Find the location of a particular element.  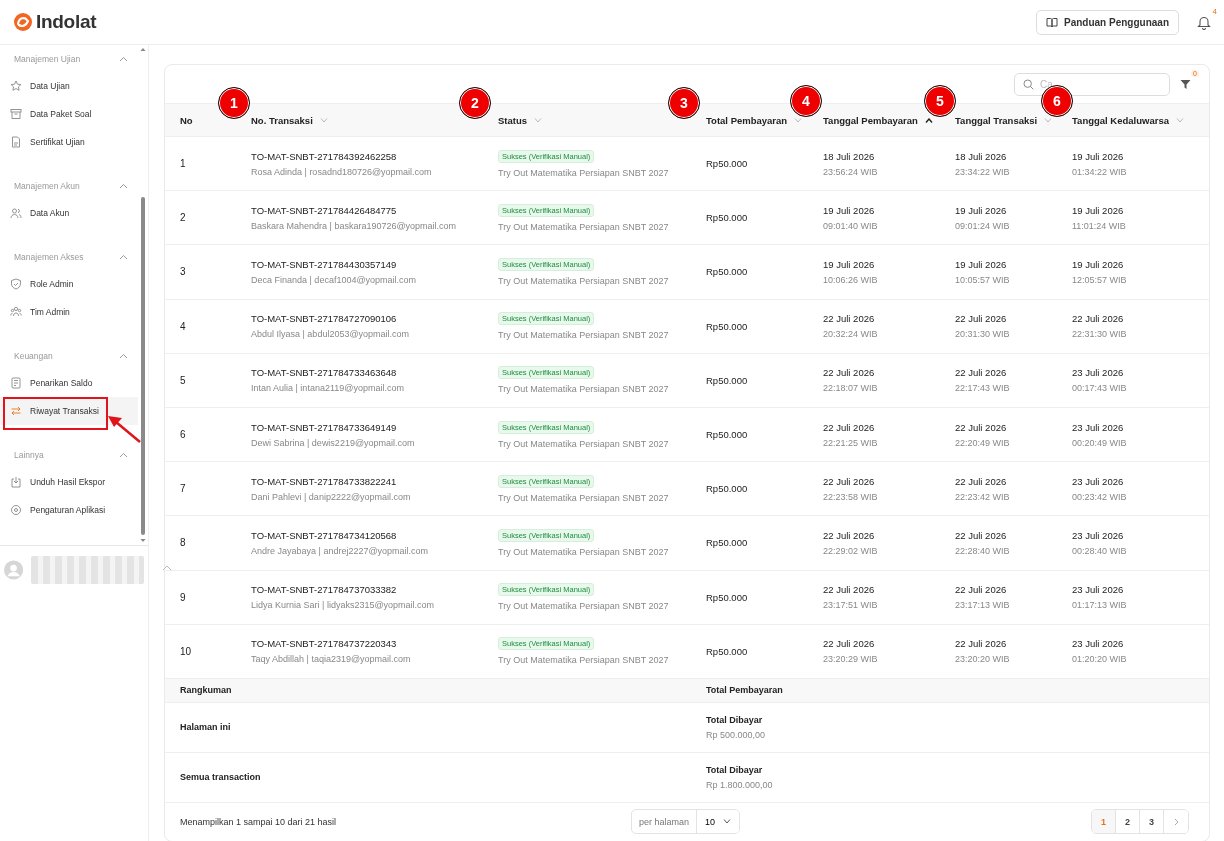

download-icon is located at coordinates (16, 482).